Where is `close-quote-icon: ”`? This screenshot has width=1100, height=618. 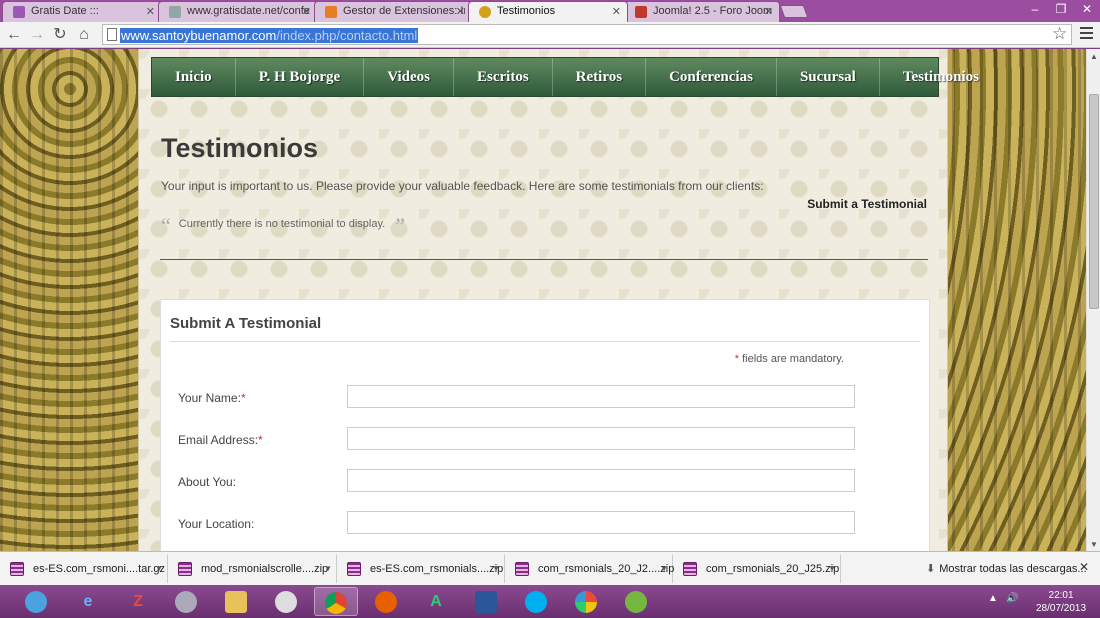
close-quote-icon: ” is located at coordinates (400, 225).